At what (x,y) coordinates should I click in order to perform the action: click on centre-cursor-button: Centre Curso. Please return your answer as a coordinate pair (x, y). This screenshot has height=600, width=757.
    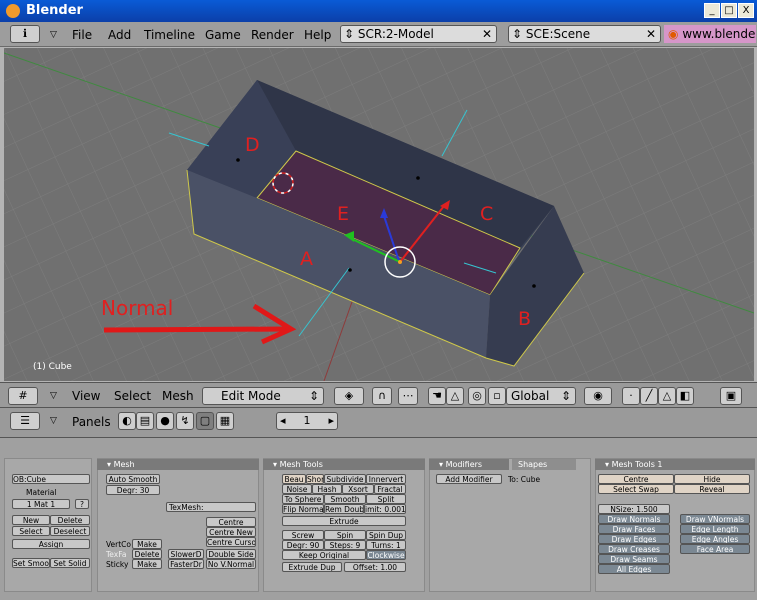
    Looking at the image, I should click on (231, 542).